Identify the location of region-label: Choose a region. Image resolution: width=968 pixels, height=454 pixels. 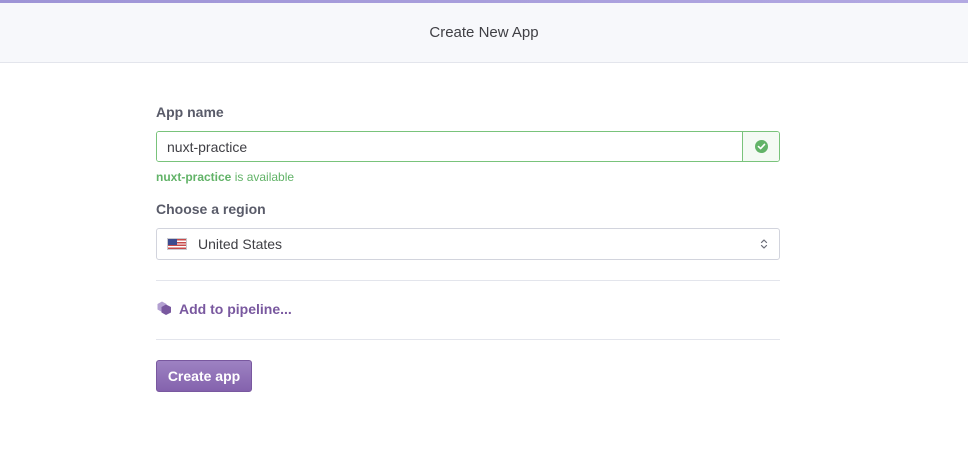
(211, 209).